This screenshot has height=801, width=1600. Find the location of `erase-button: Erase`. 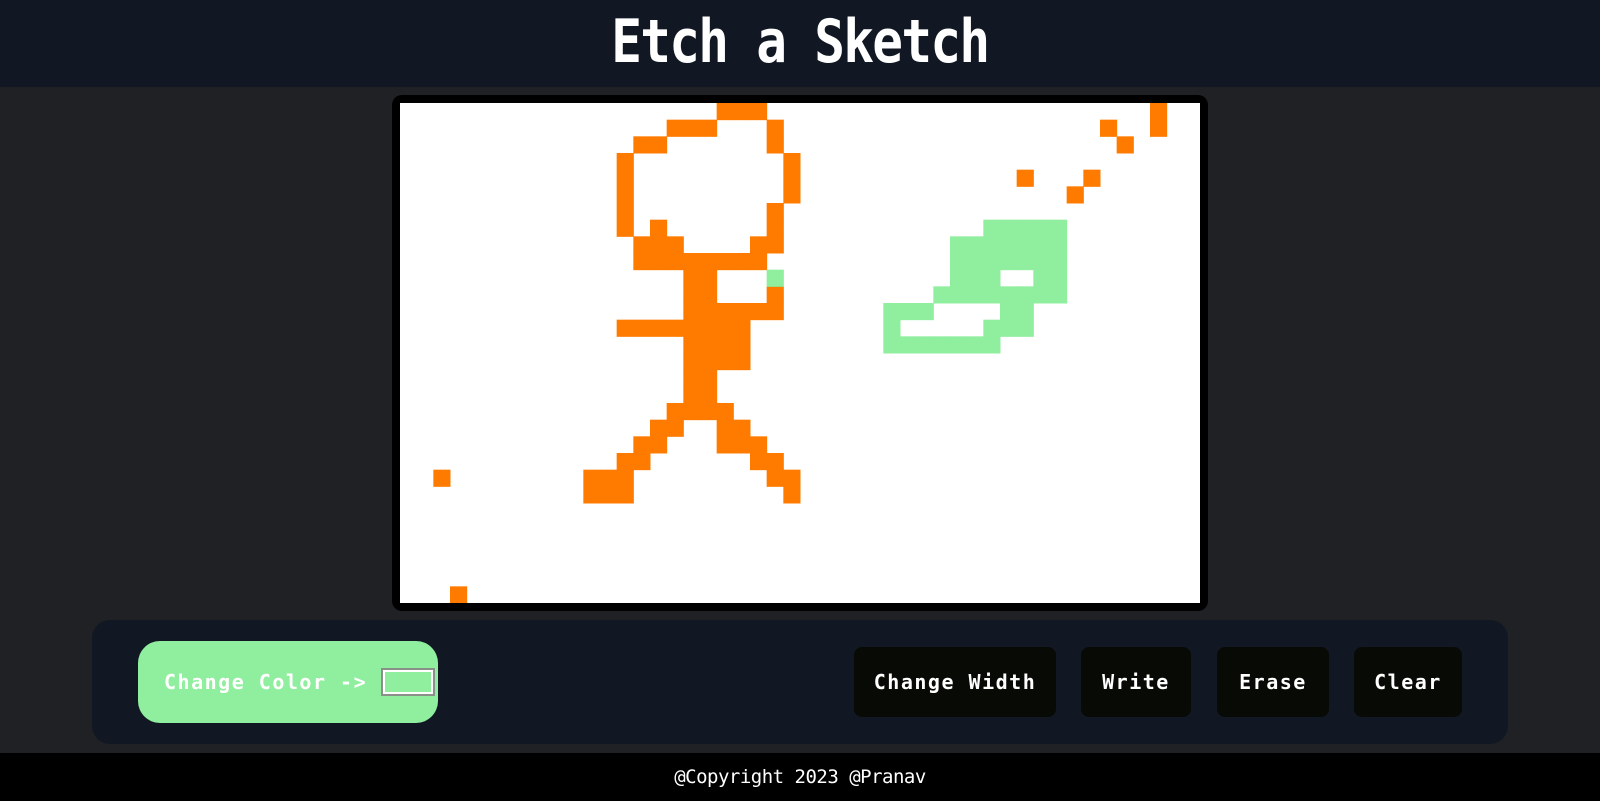

erase-button: Erase is located at coordinates (1273, 682).